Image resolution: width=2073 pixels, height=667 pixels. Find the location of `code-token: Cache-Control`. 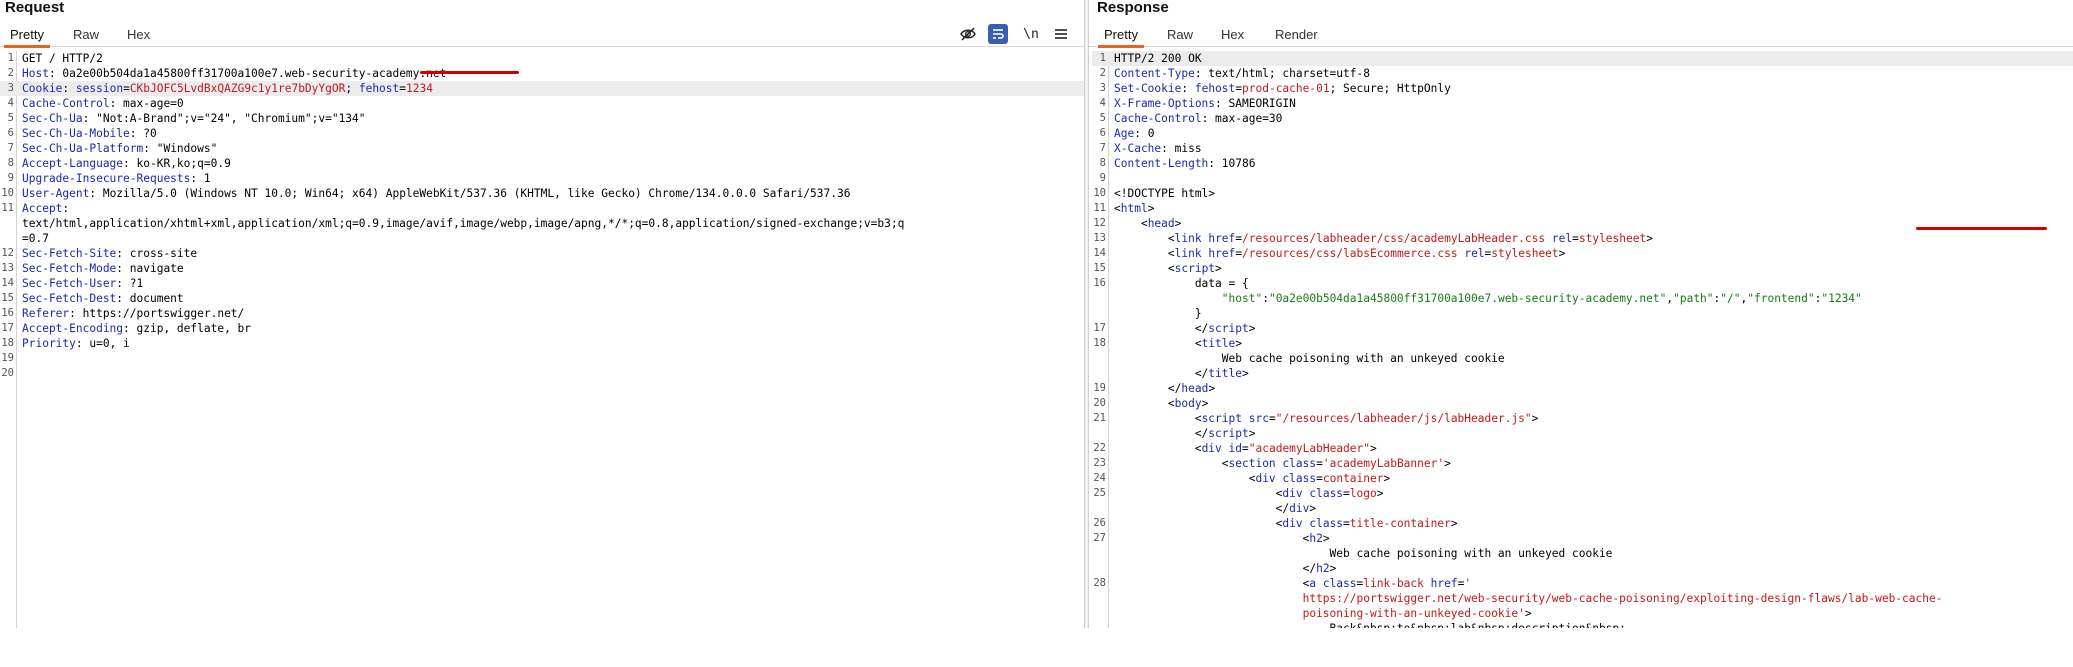

code-token: Cache-Control is located at coordinates (1158, 118).